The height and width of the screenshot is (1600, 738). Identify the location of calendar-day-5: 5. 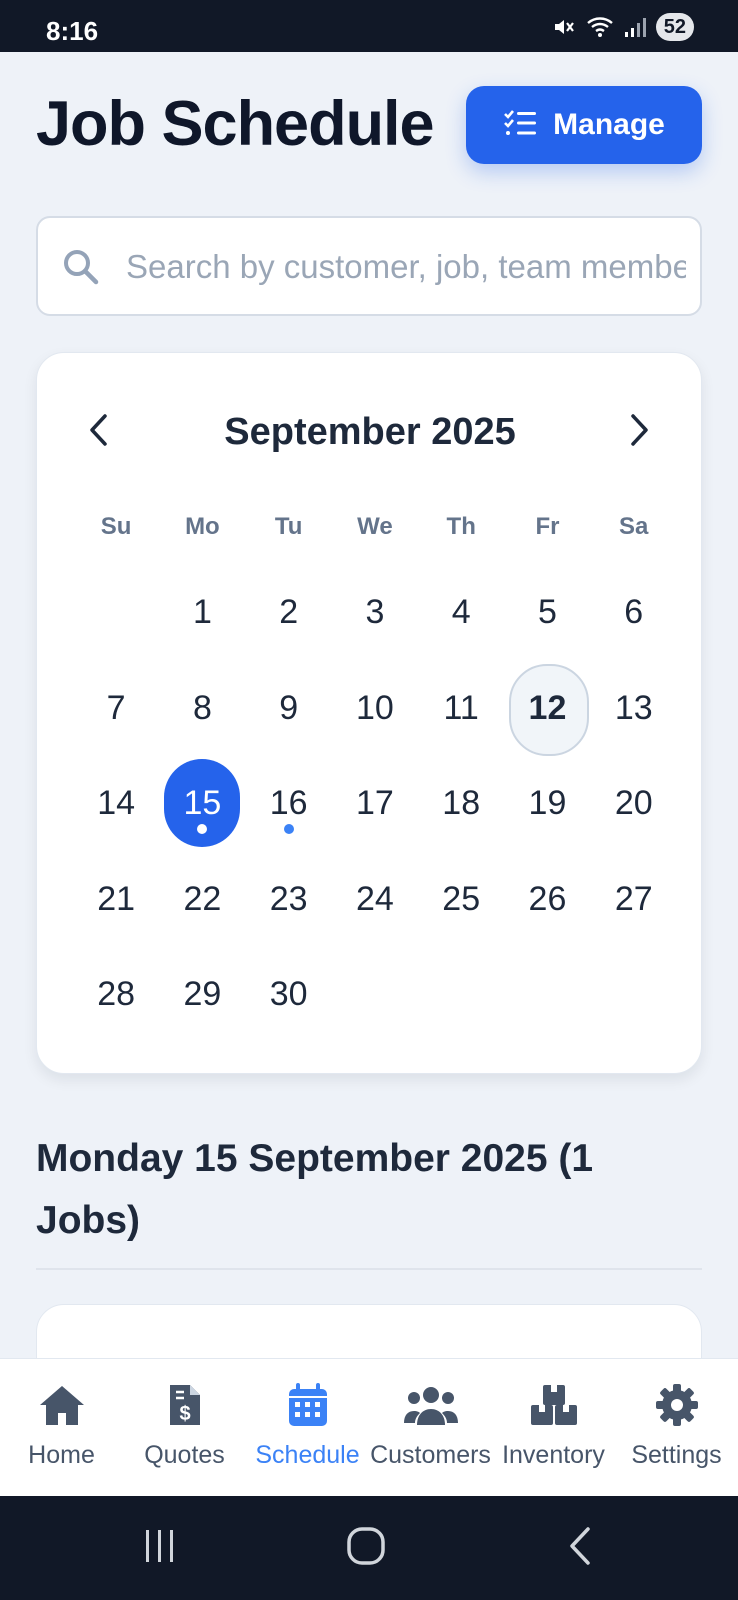
(547, 613).